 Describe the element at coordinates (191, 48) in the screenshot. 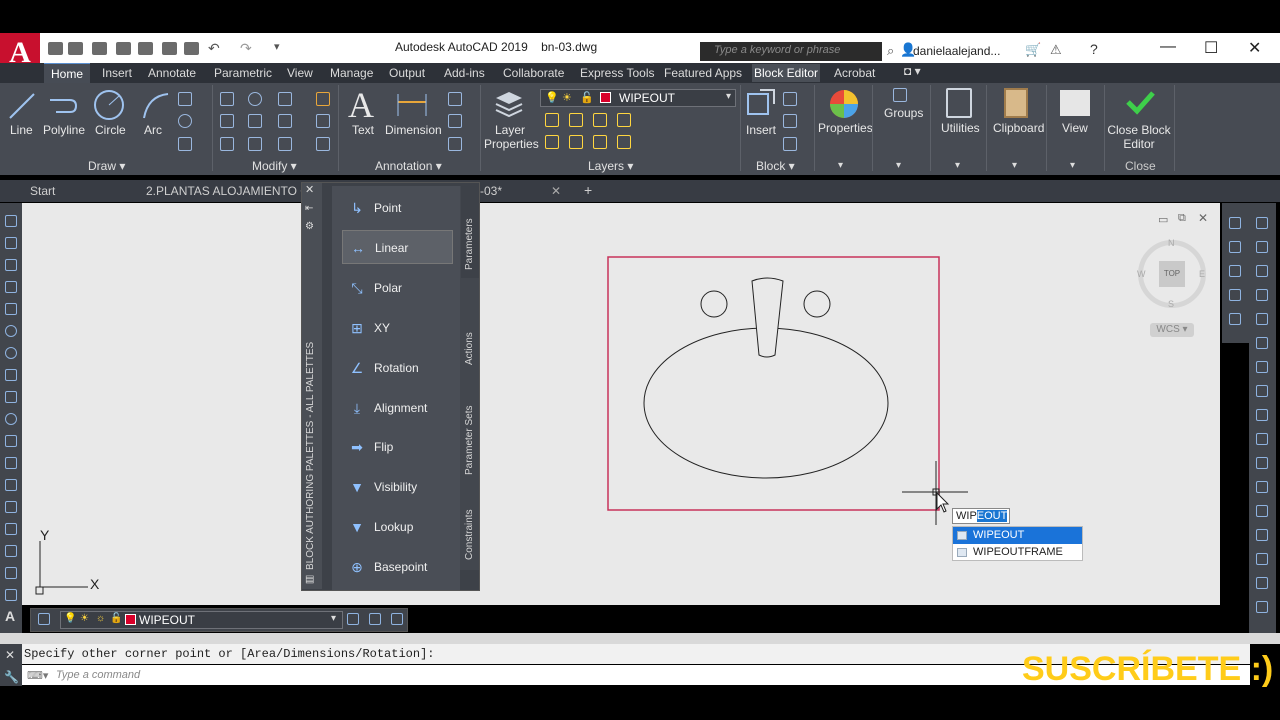

I see `plot-icon` at that location.